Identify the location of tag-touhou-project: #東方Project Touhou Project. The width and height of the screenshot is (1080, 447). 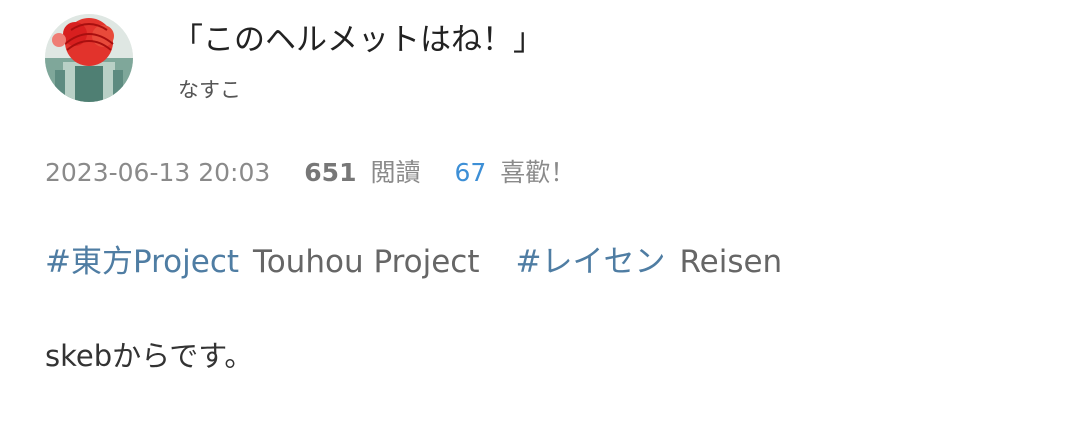
(262, 262).